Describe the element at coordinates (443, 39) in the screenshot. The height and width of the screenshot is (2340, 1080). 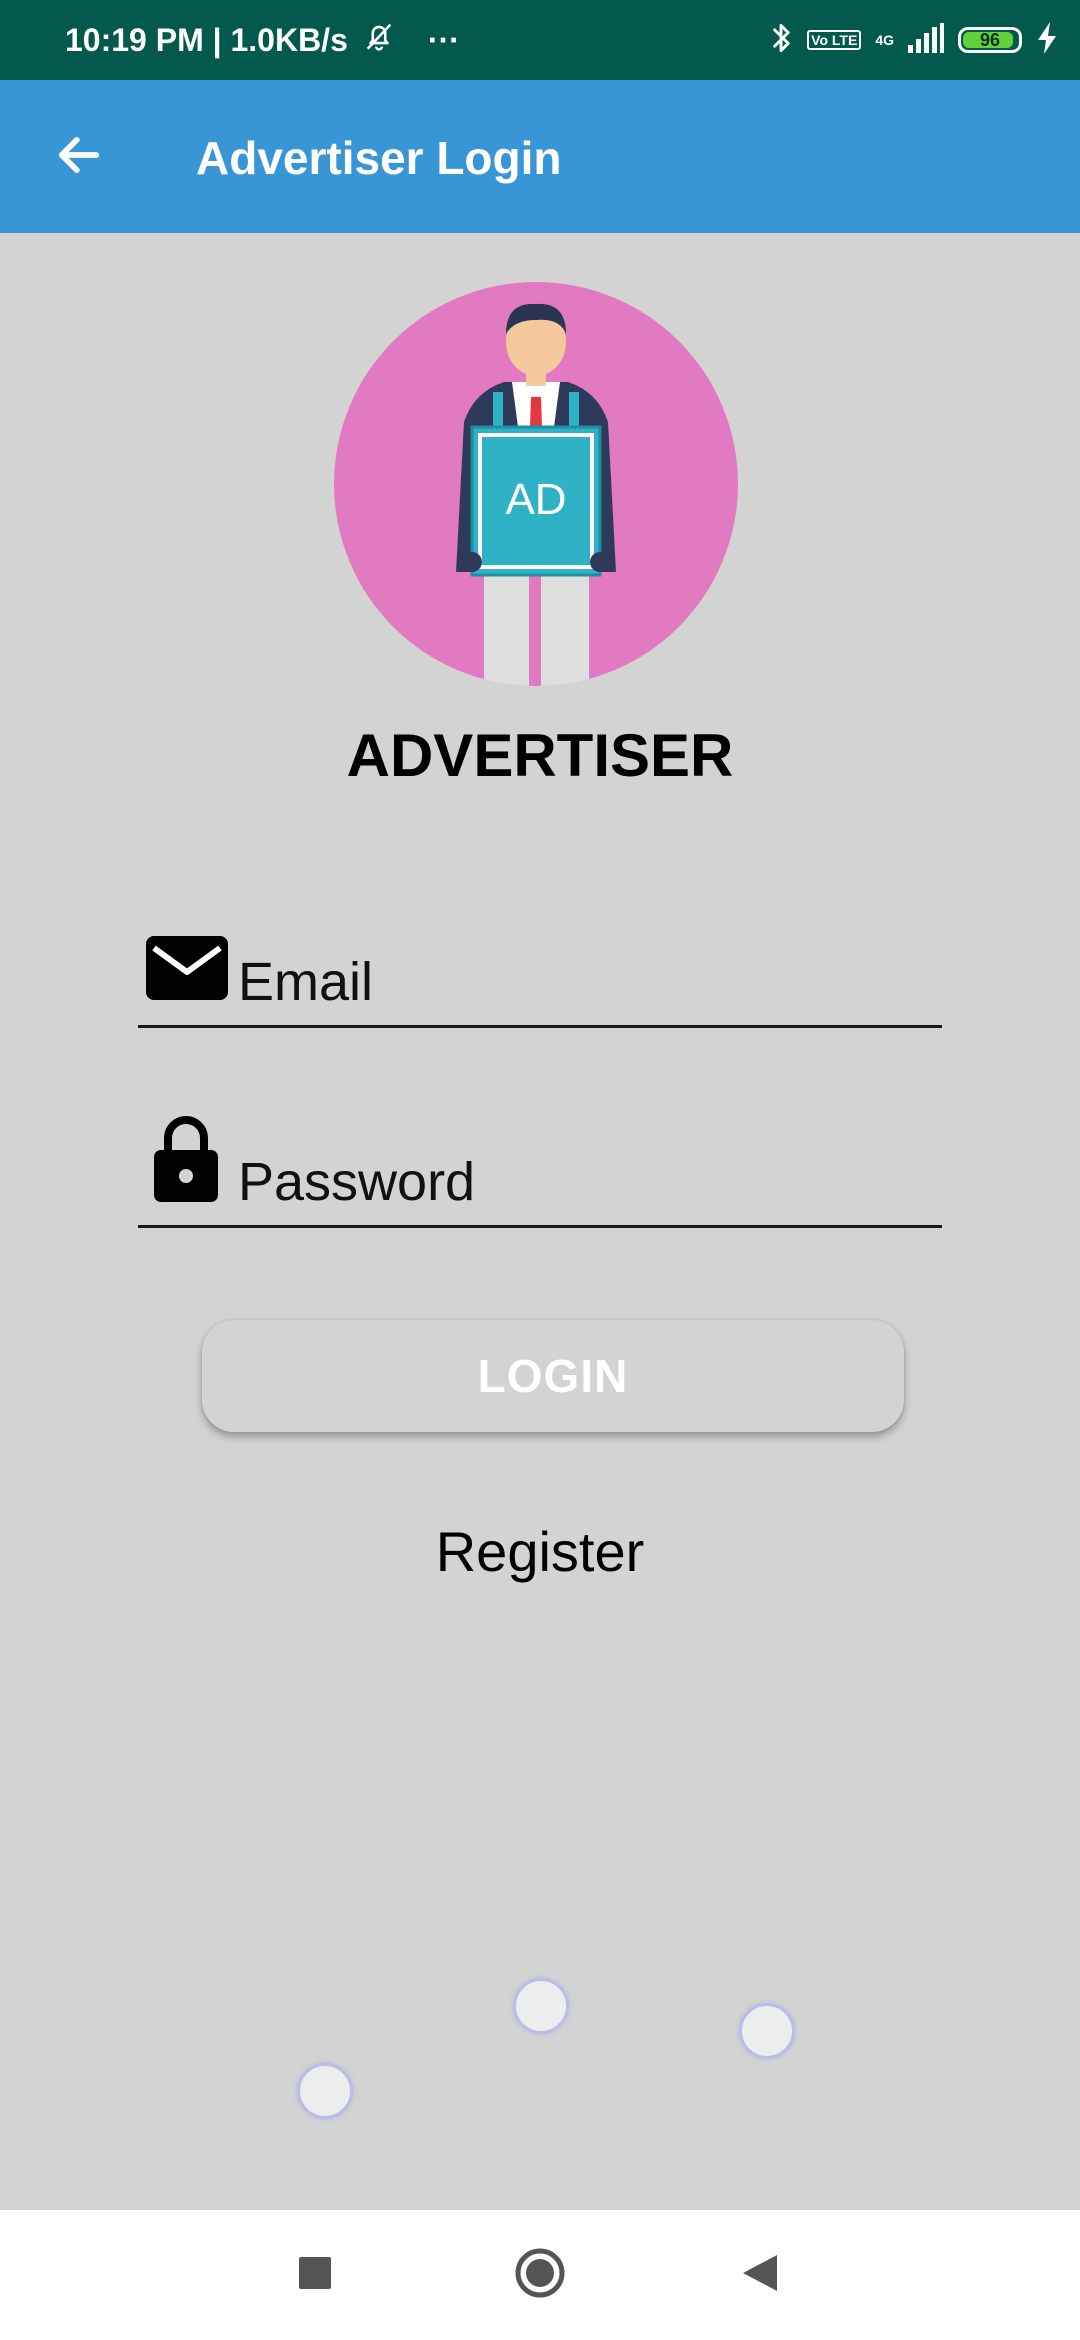
I see `more-indicator: ···` at that location.